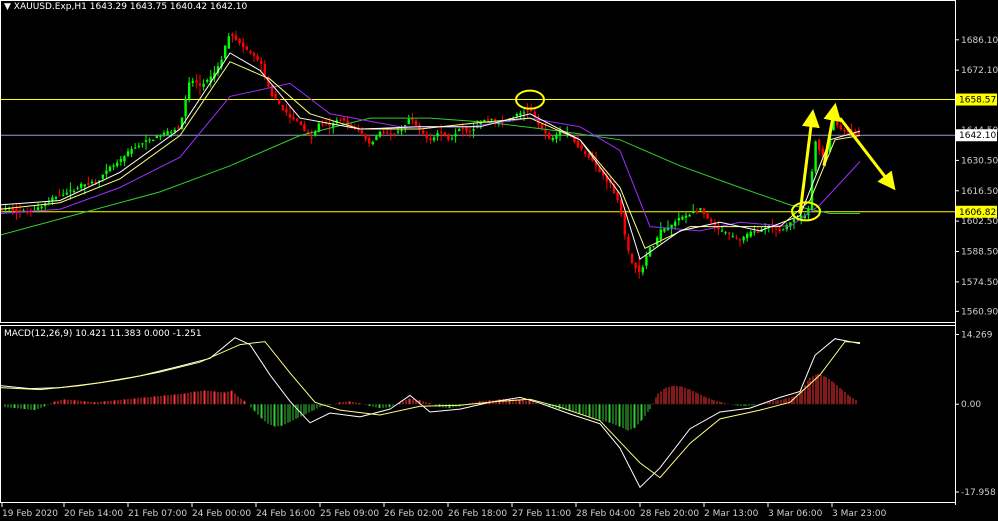  I want to click on x-tick-label: 21 Feb 07:00, so click(157, 514).